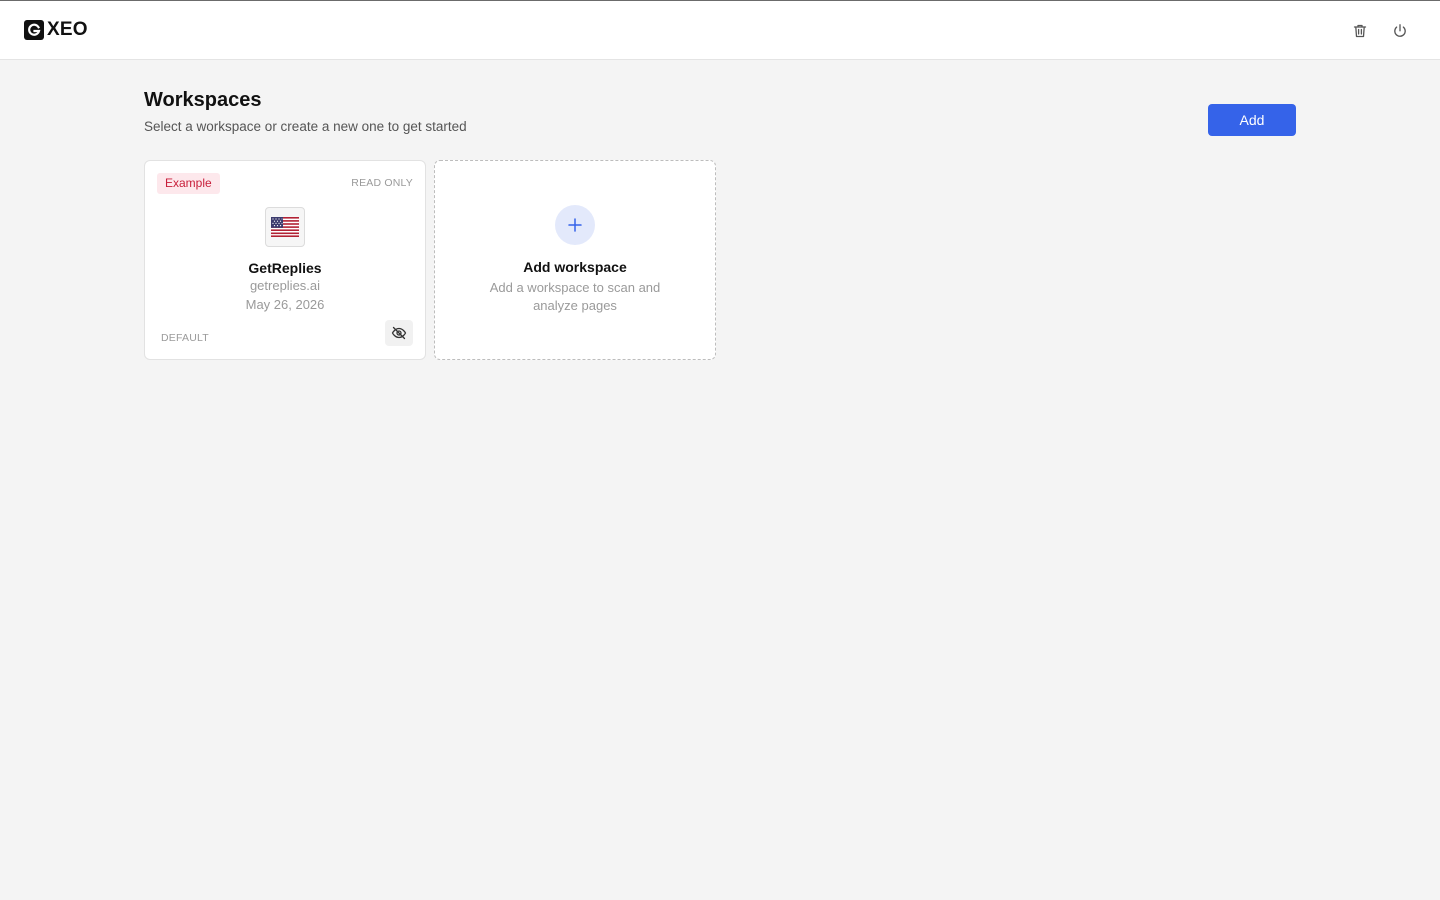 This screenshot has width=1440, height=900. What do you see at coordinates (285, 268) in the screenshot?
I see `workspace-name: GetReplies` at bounding box center [285, 268].